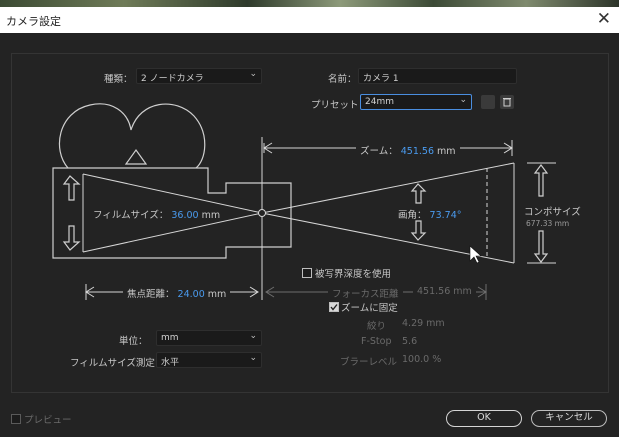  What do you see at coordinates (71, 238) in the screenshot?
I see `film-arrow-down` at bounding box center [71, 238].